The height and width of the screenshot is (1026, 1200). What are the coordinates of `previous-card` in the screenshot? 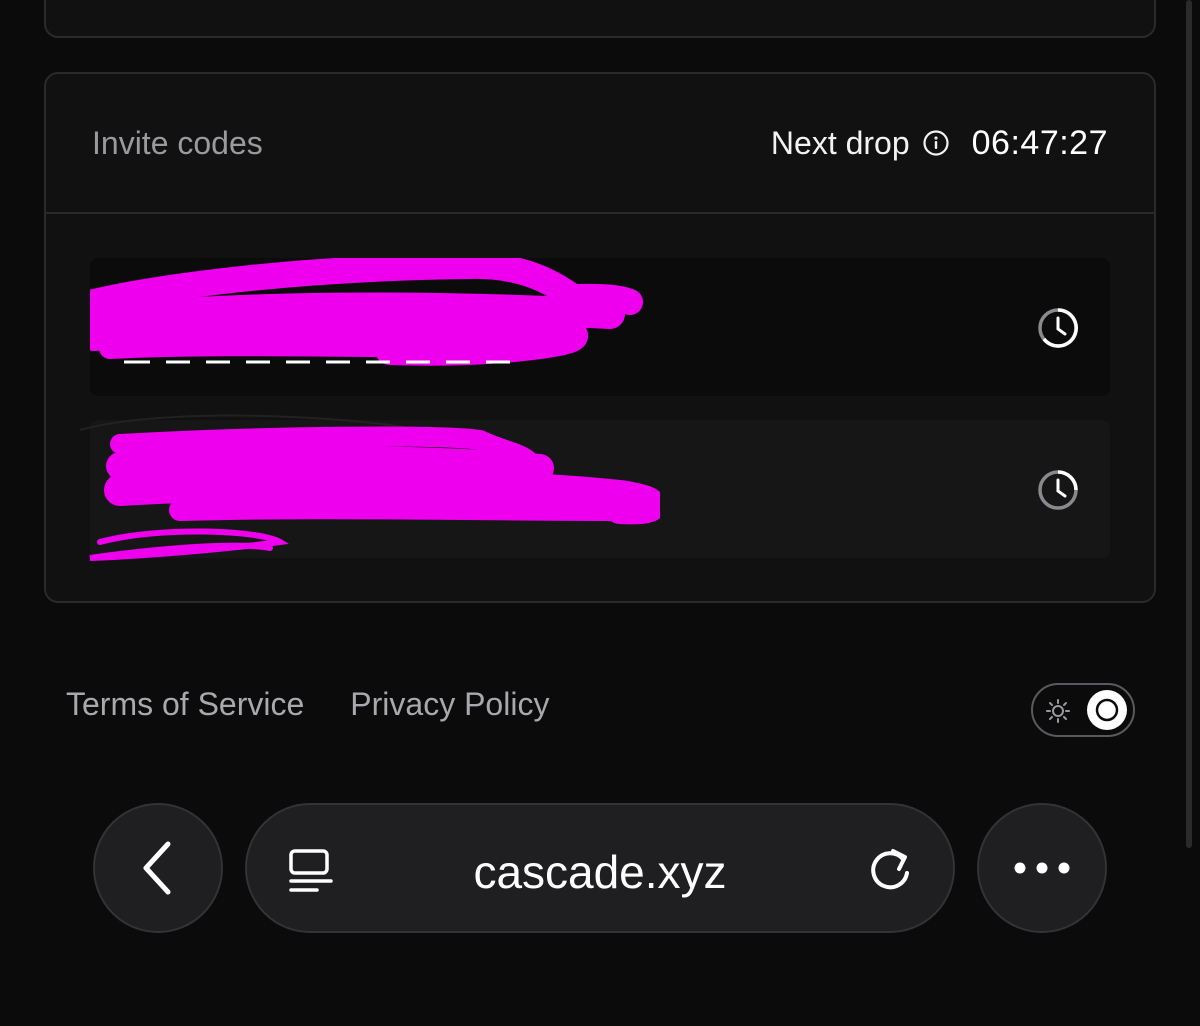 It's located at (600, 19).